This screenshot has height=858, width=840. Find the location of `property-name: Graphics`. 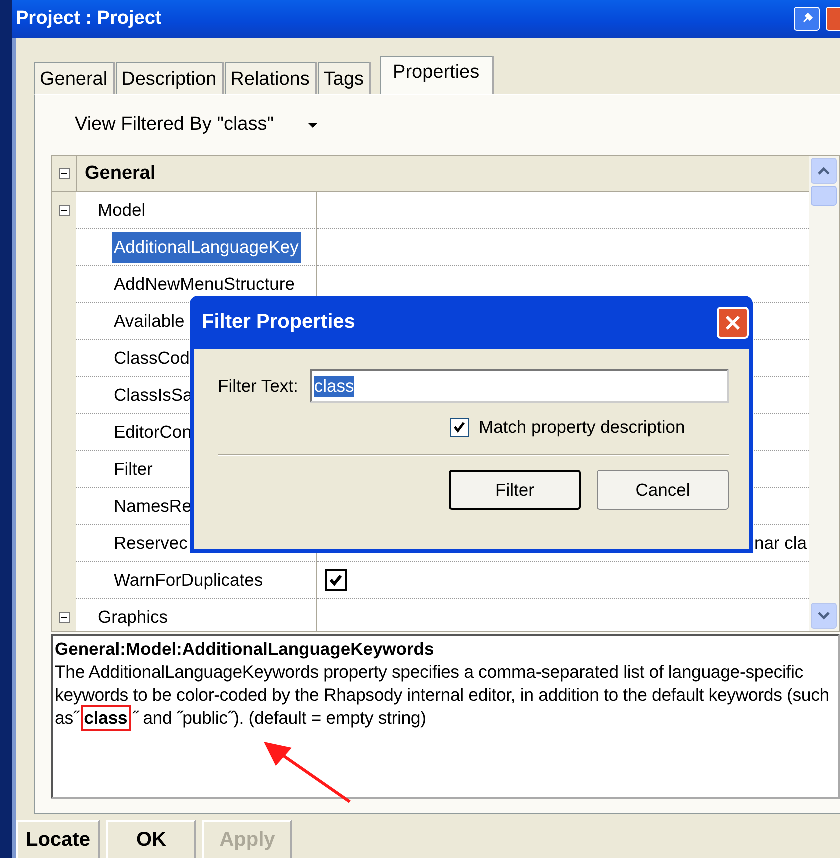

property-name: Graphics is located at coordinates (133, 616).